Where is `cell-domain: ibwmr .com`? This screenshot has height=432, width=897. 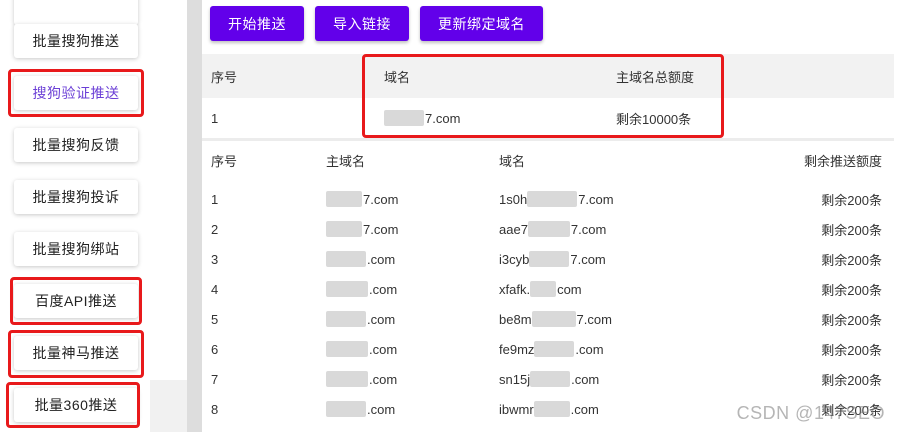
cell-domain: ibwmr .com is located at coordinates (549, 409).